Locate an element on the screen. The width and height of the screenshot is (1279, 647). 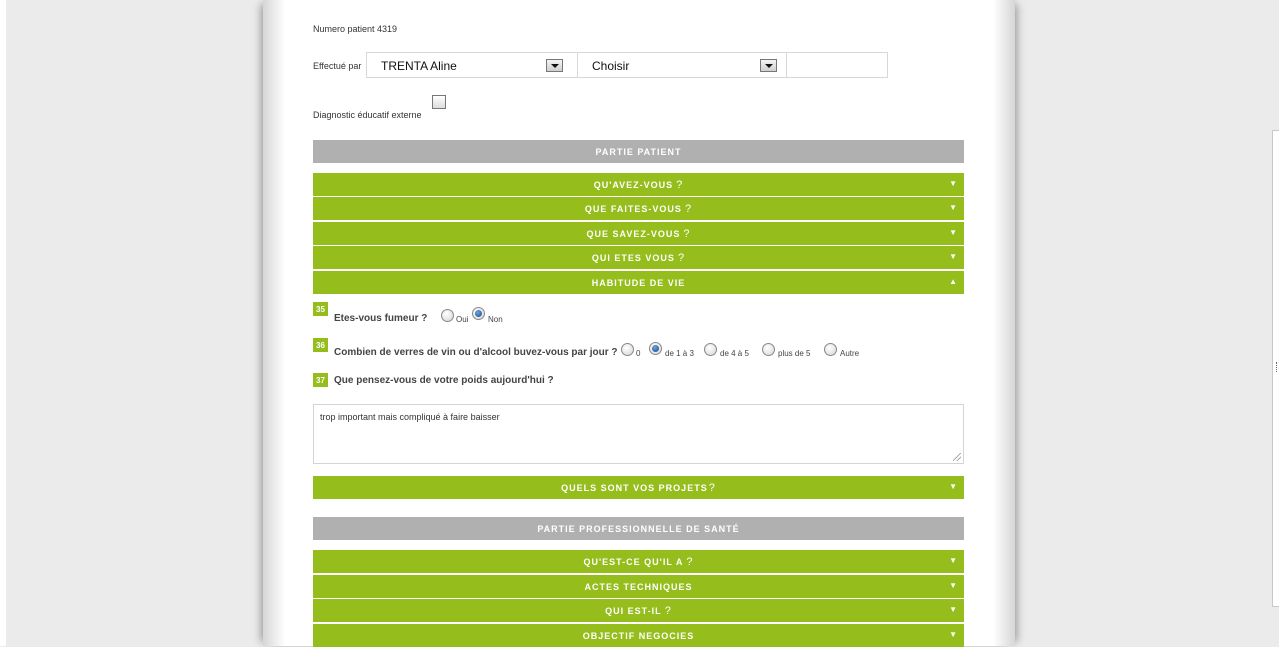
section-title: PARTIE PATIENT is located at coordinates (638, 151).